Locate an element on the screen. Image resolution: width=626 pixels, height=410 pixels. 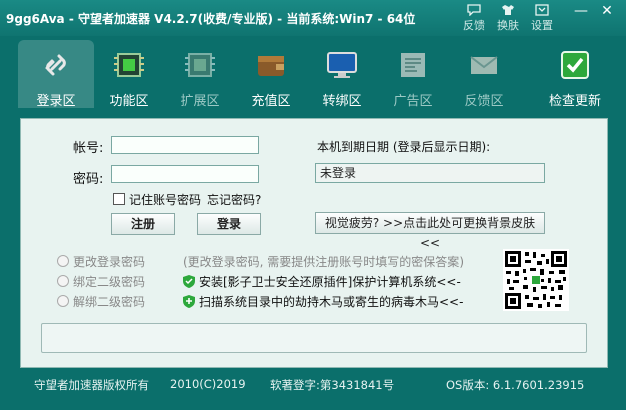
nav-check-update-label: 检查更新 is located at coordinates (574, 101).